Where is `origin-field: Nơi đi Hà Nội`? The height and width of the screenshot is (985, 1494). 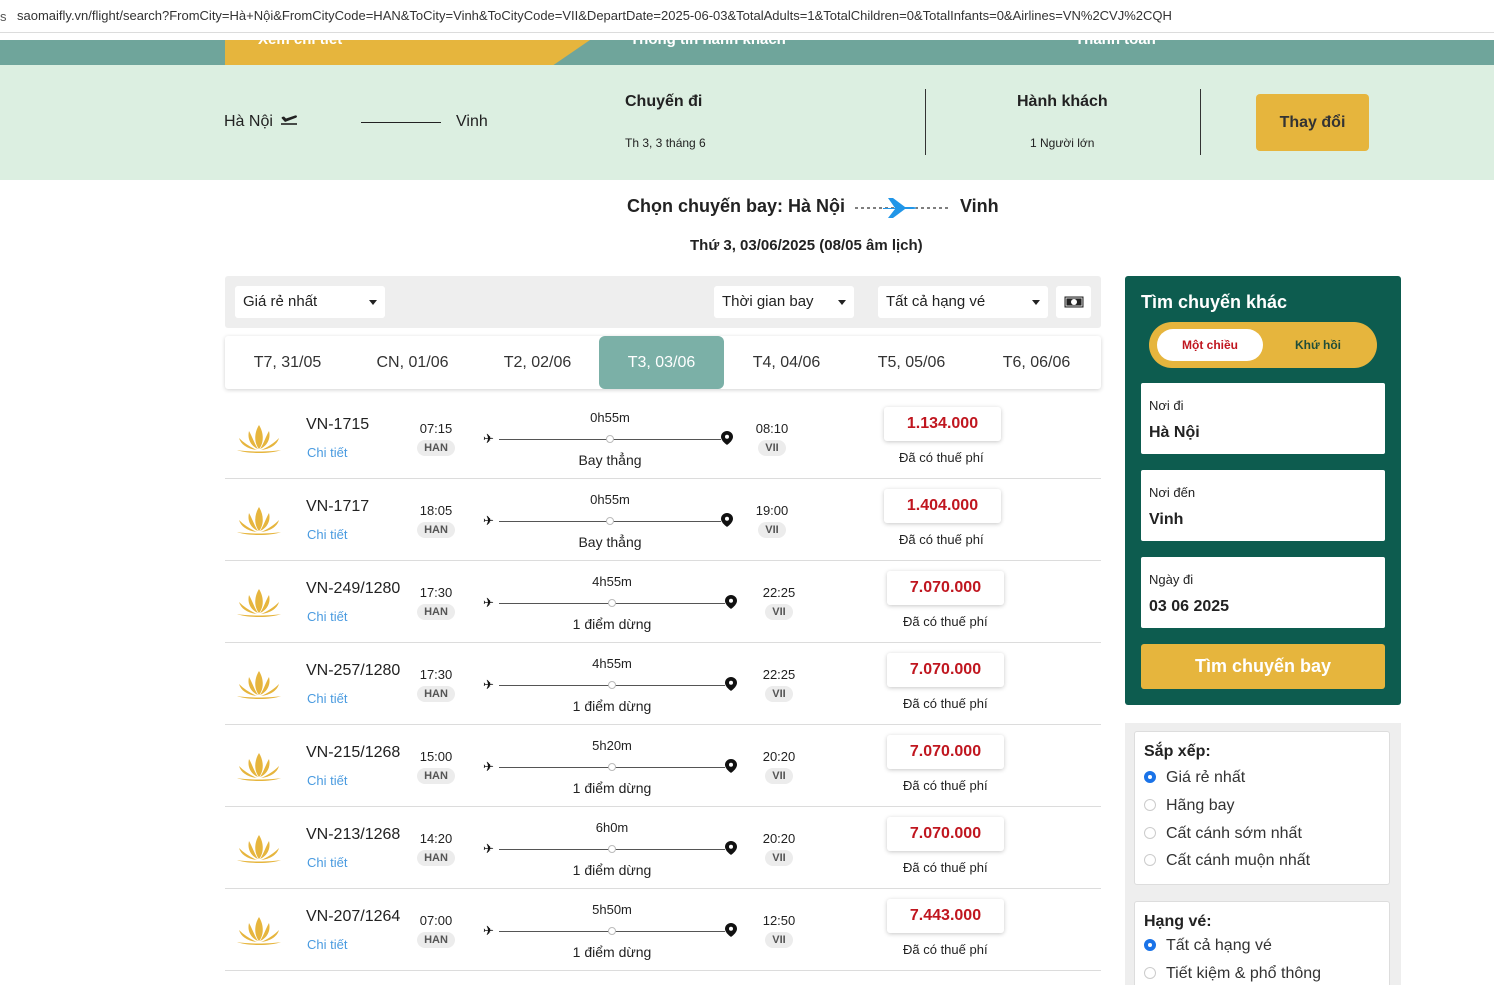
origin-field: Nơi đi Hà Nội is located at coordinates (1263, 418).